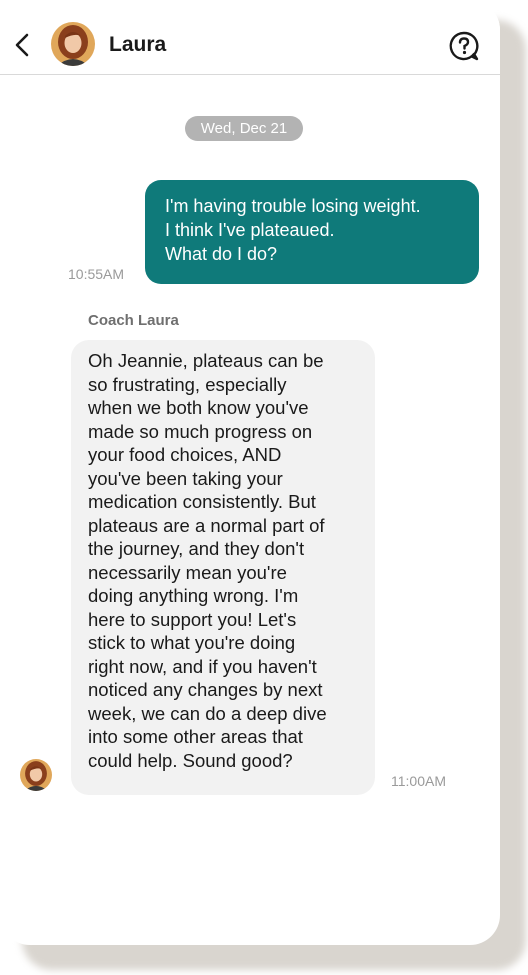 Image resolution: width=528 pixels, height=975 pixels. I want to click on message-line: into some other areas that, so click(195, 736).